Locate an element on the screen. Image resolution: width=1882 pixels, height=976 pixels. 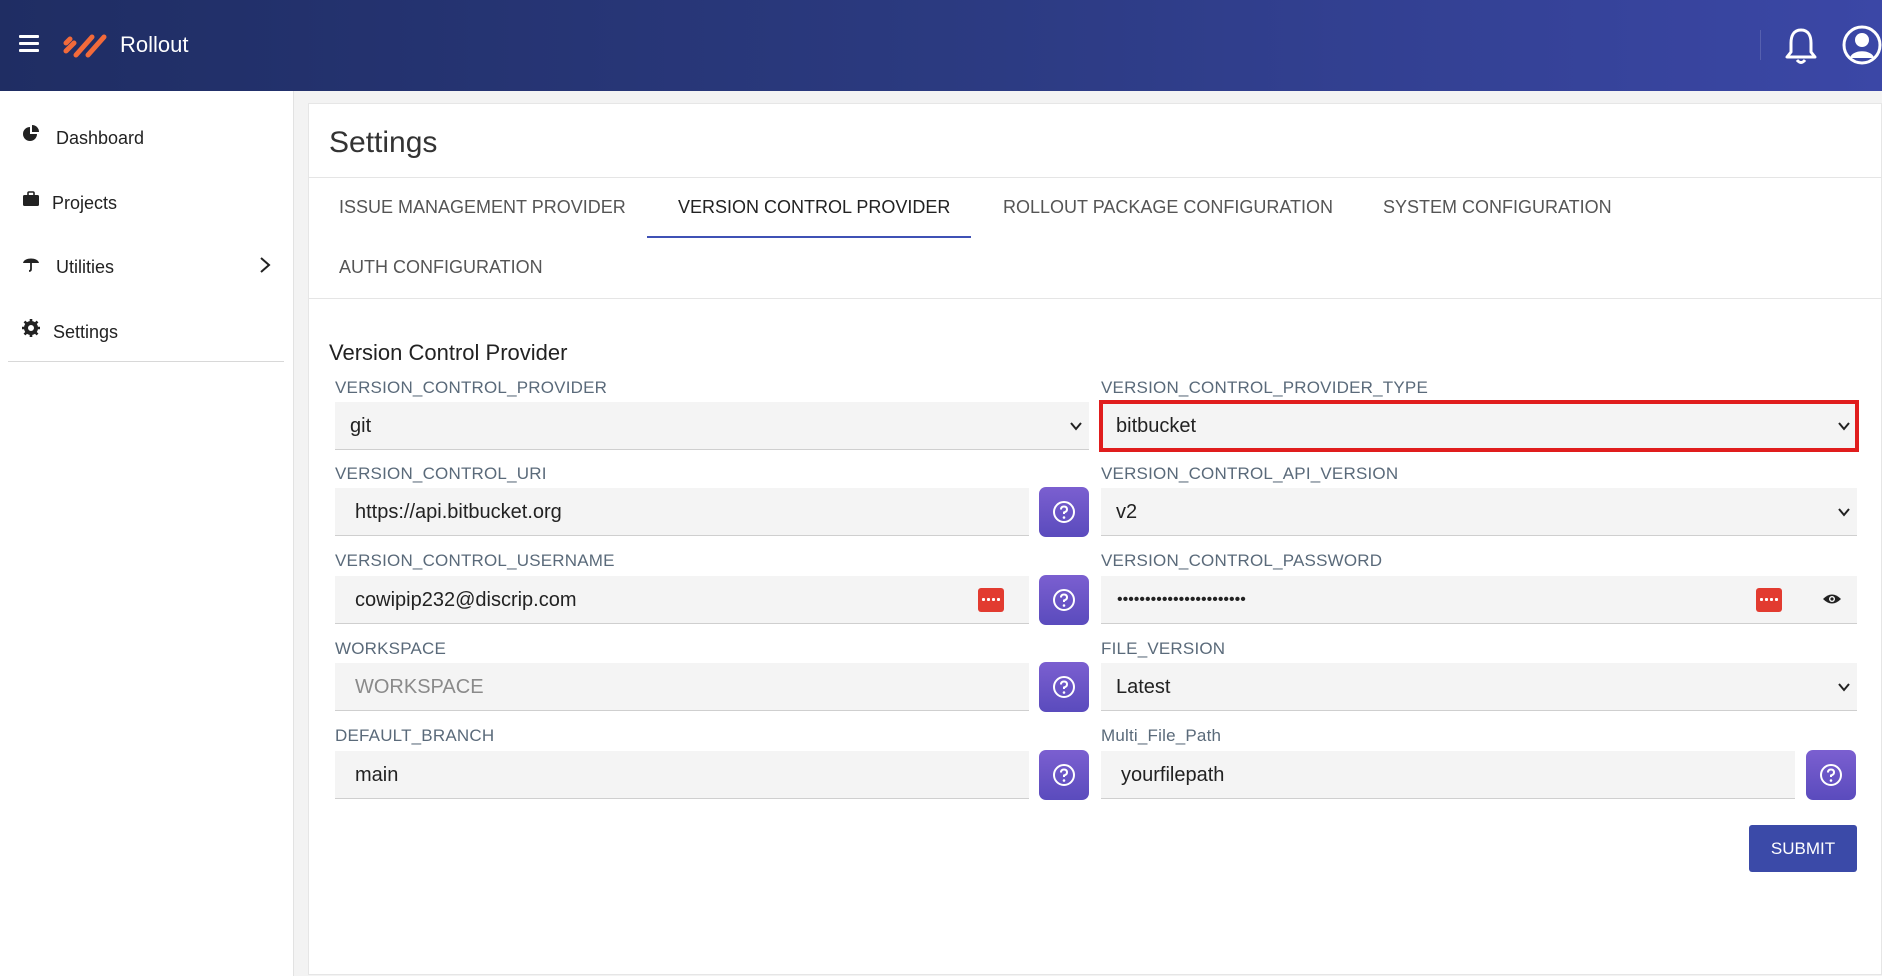
menu-icon is located at coordinates (29, 44).